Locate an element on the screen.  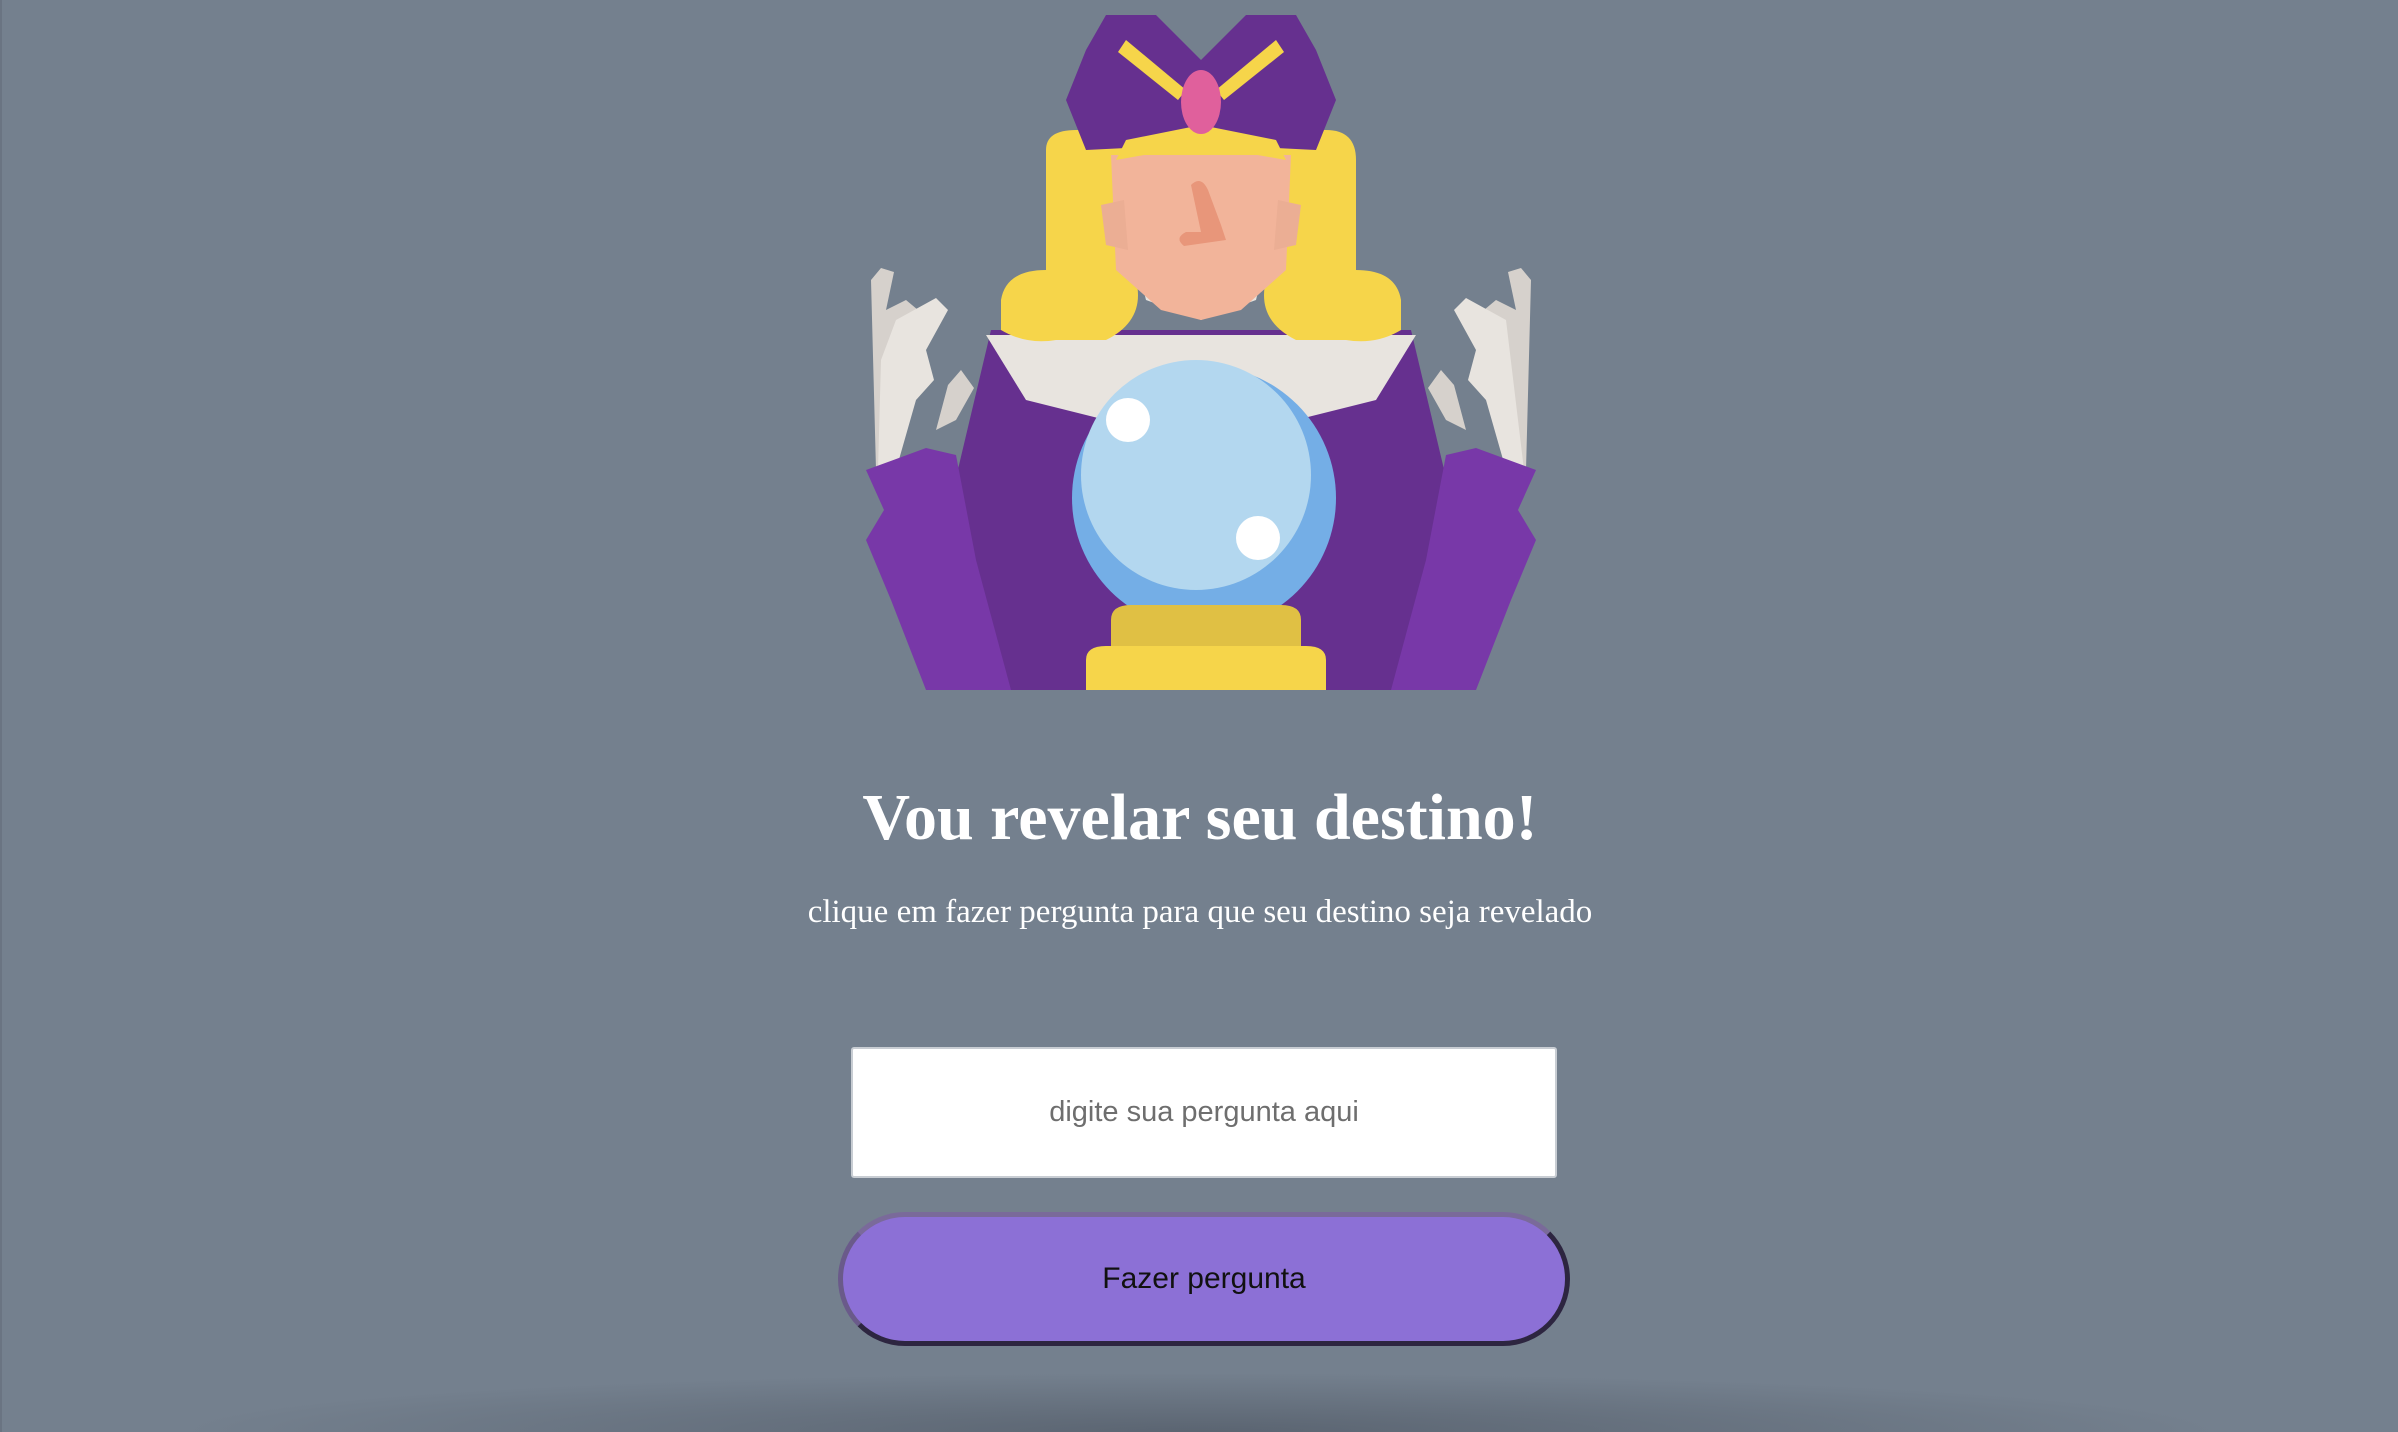
question-input is located at coordinates (1204, 1112).